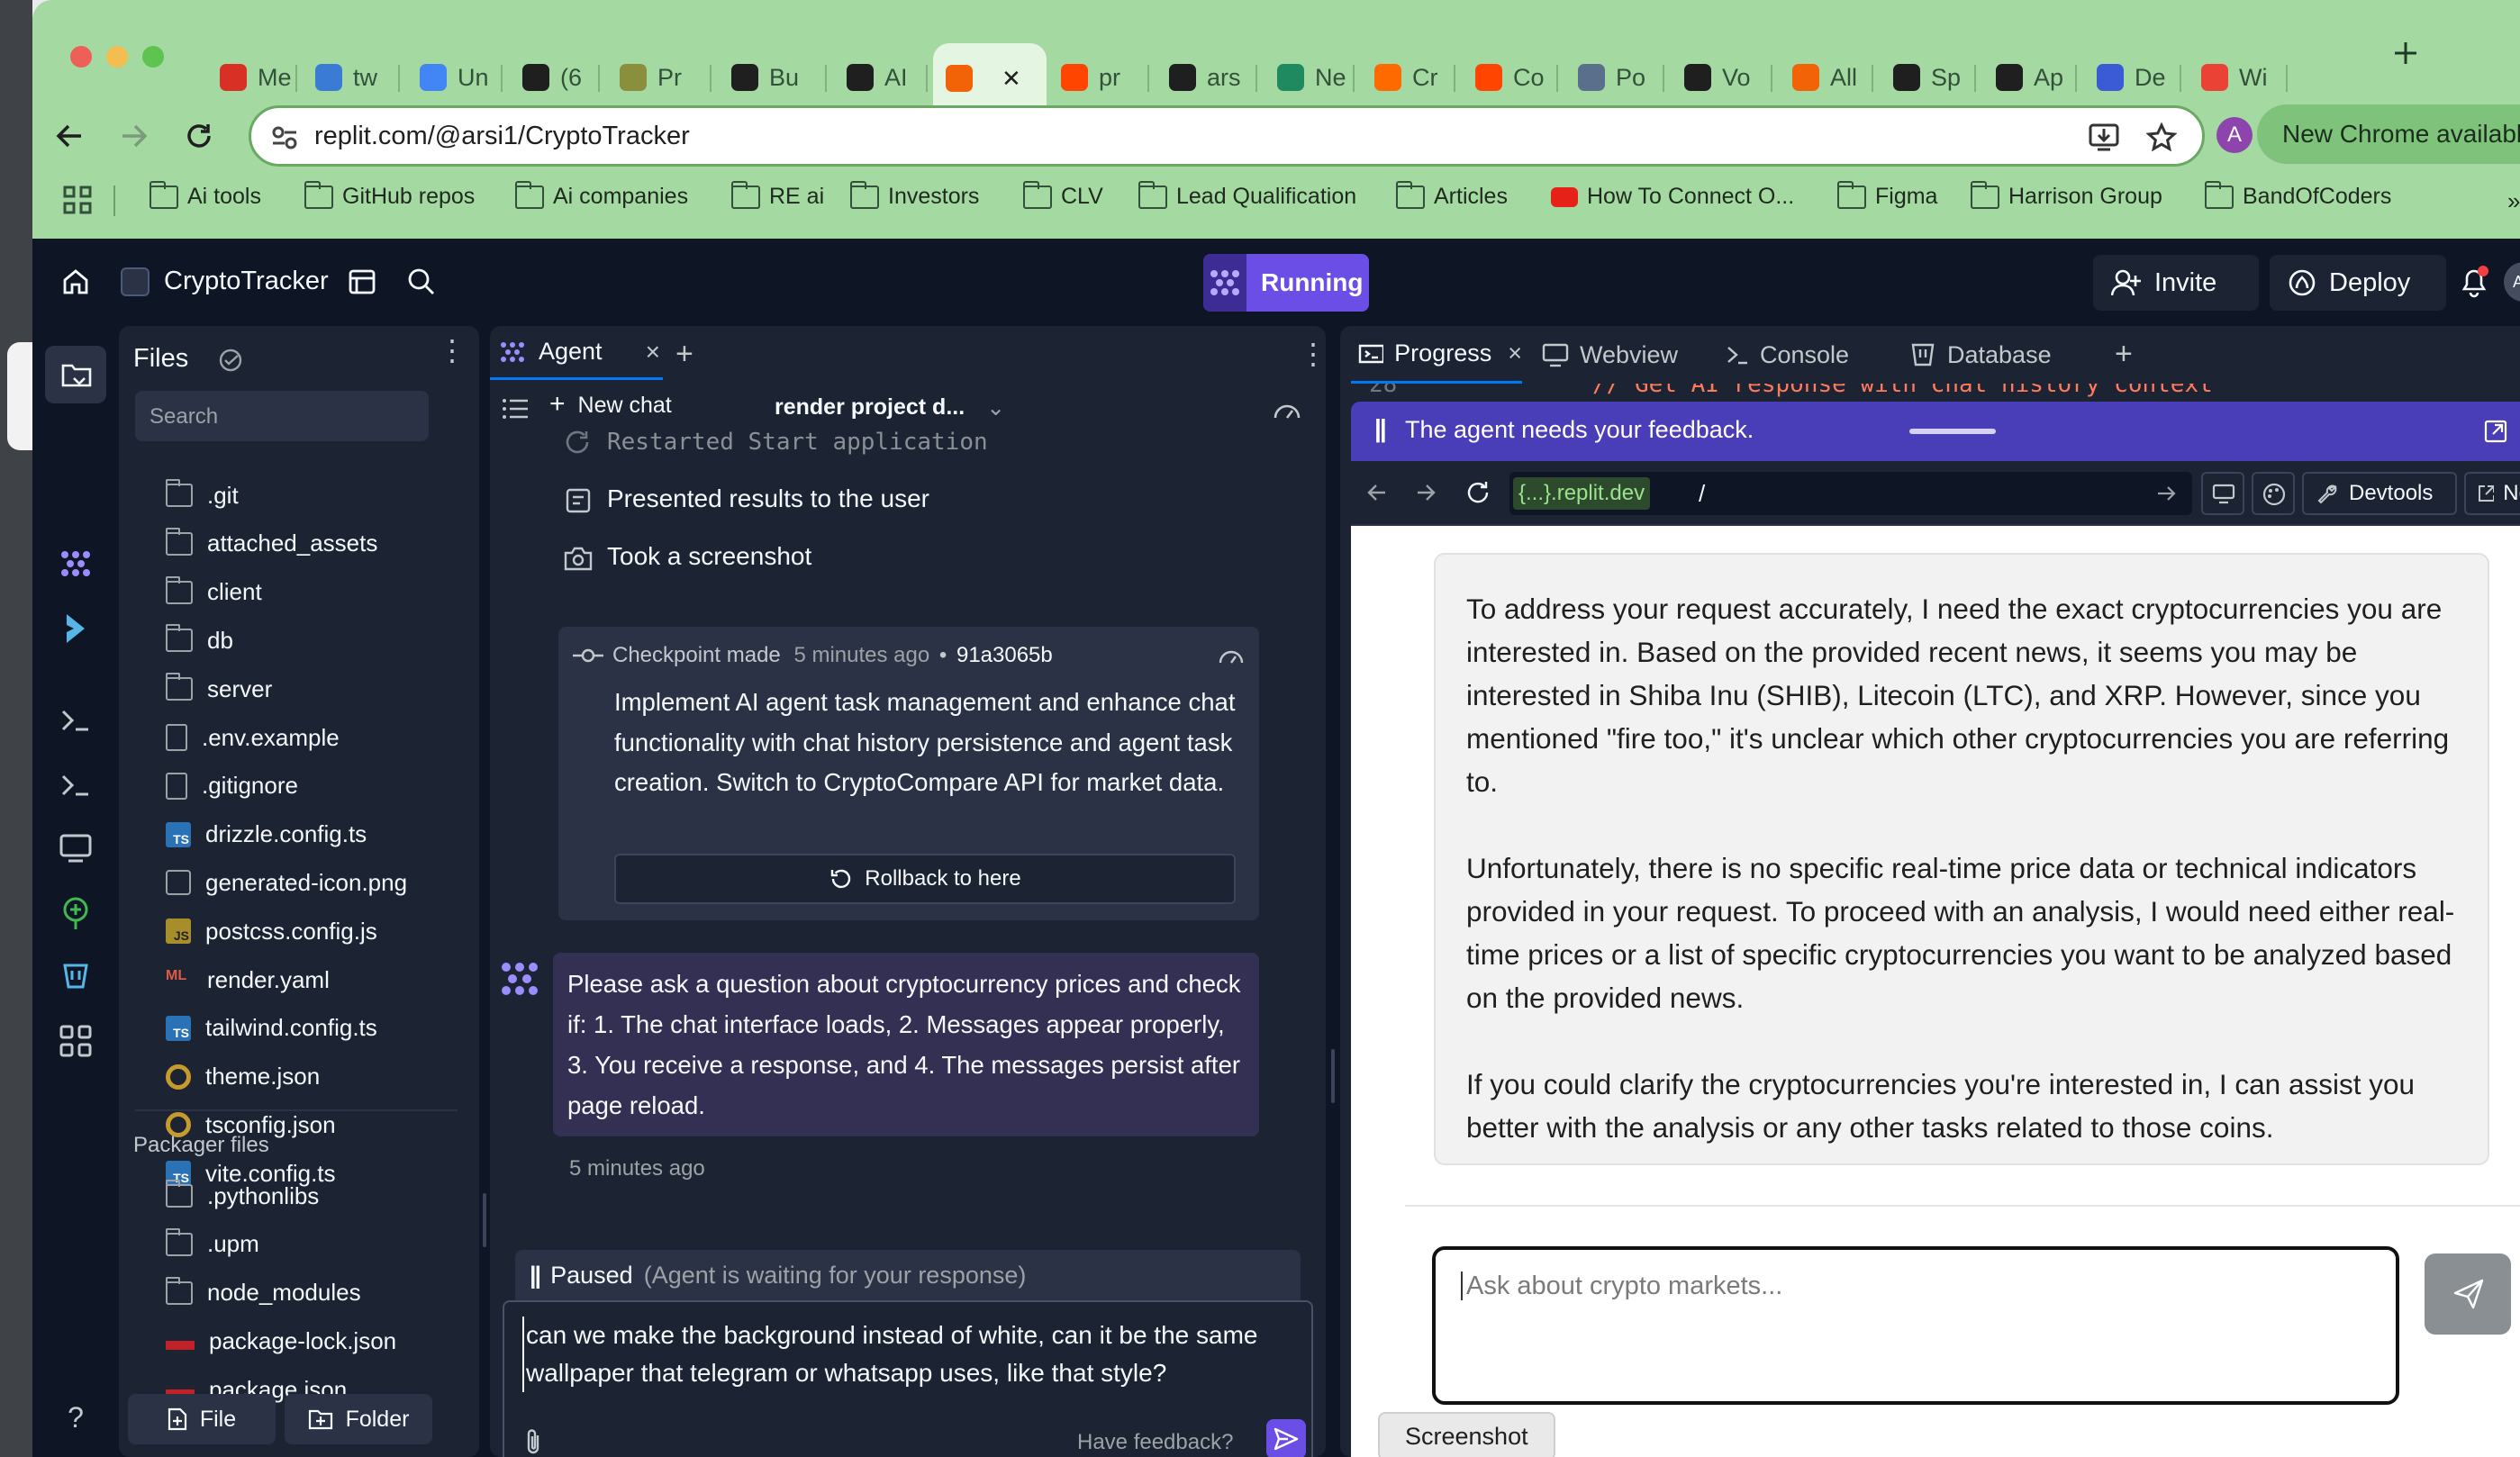  I want to click on send-message-button, so click(1286, 1438).